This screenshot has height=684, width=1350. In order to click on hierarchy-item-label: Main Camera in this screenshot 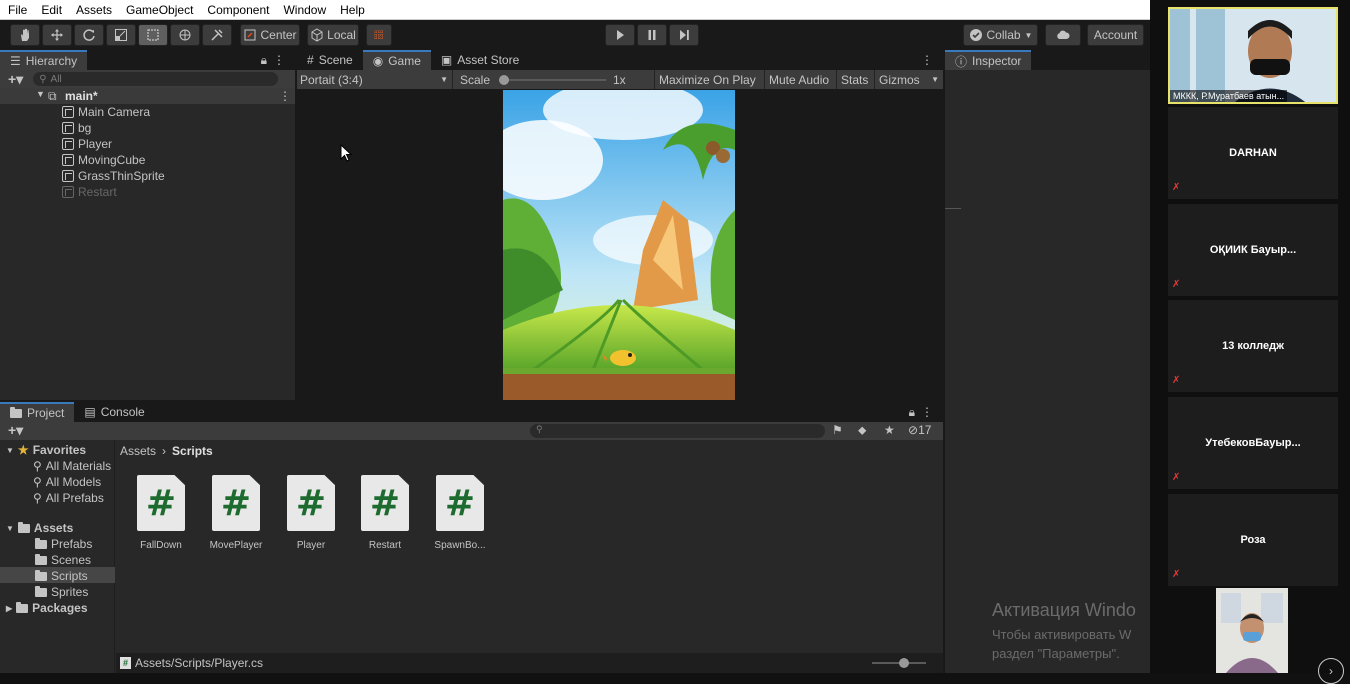, I will do `click(114, 112)`.